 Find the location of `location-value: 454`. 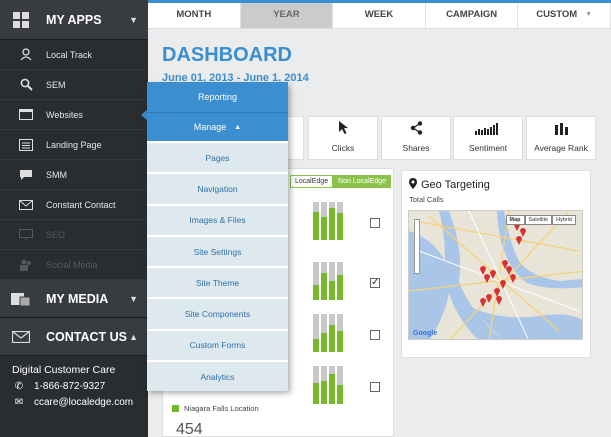

location-value: 454 is located at coordinates (189, 429).